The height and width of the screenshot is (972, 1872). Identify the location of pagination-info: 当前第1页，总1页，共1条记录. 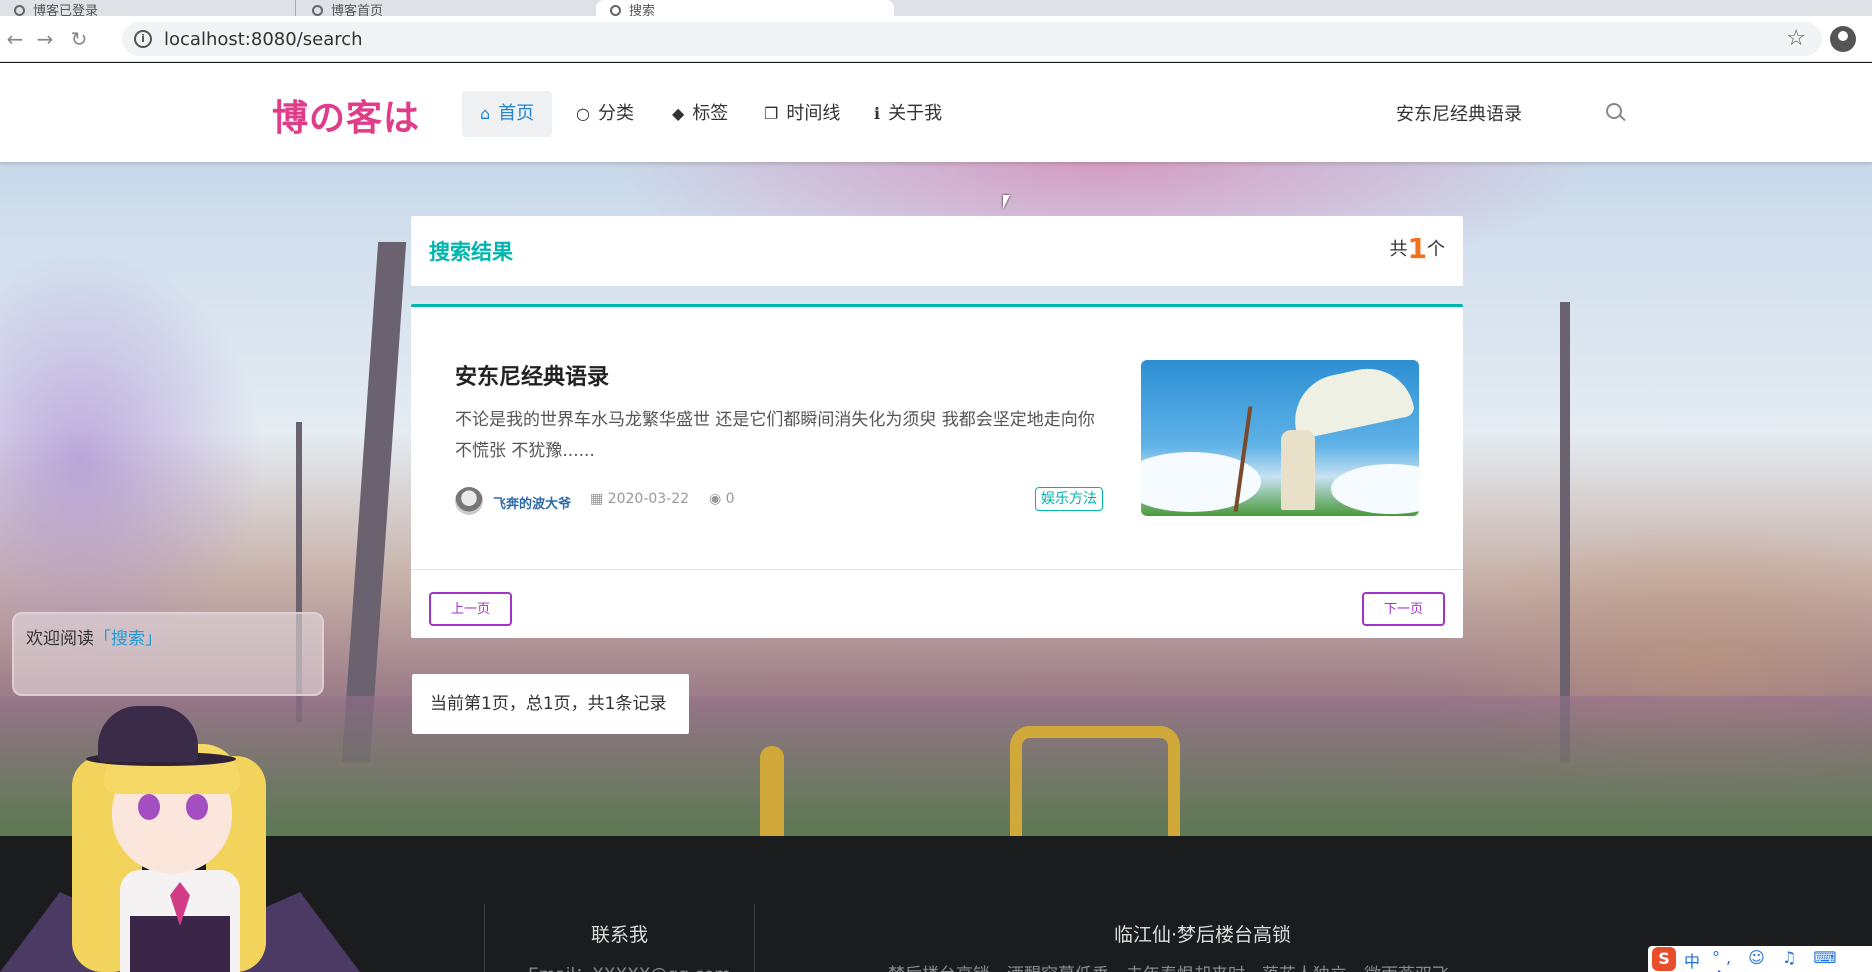
(550, 704).